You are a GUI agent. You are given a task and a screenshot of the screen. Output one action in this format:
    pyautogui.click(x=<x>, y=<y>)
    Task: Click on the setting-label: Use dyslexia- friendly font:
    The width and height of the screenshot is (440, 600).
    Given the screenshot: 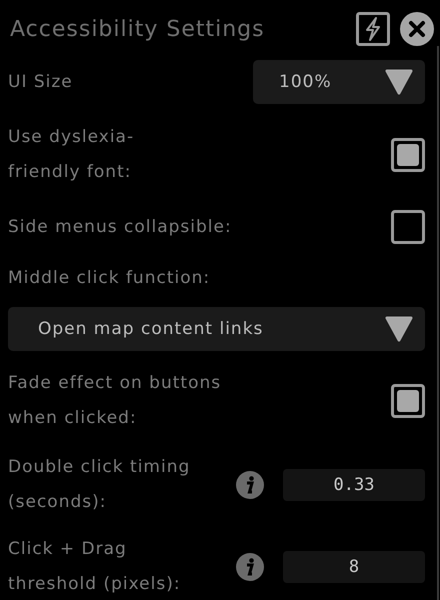 What is the action you would take?
    pyautogui.click(x=72, y=155)
    